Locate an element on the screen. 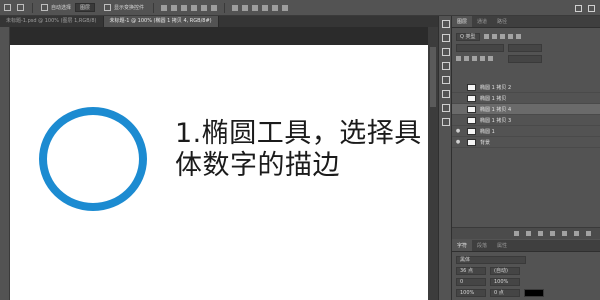 The height and width of the screenshot is (300, 600). group-icon is located at coordinates (564, 233).